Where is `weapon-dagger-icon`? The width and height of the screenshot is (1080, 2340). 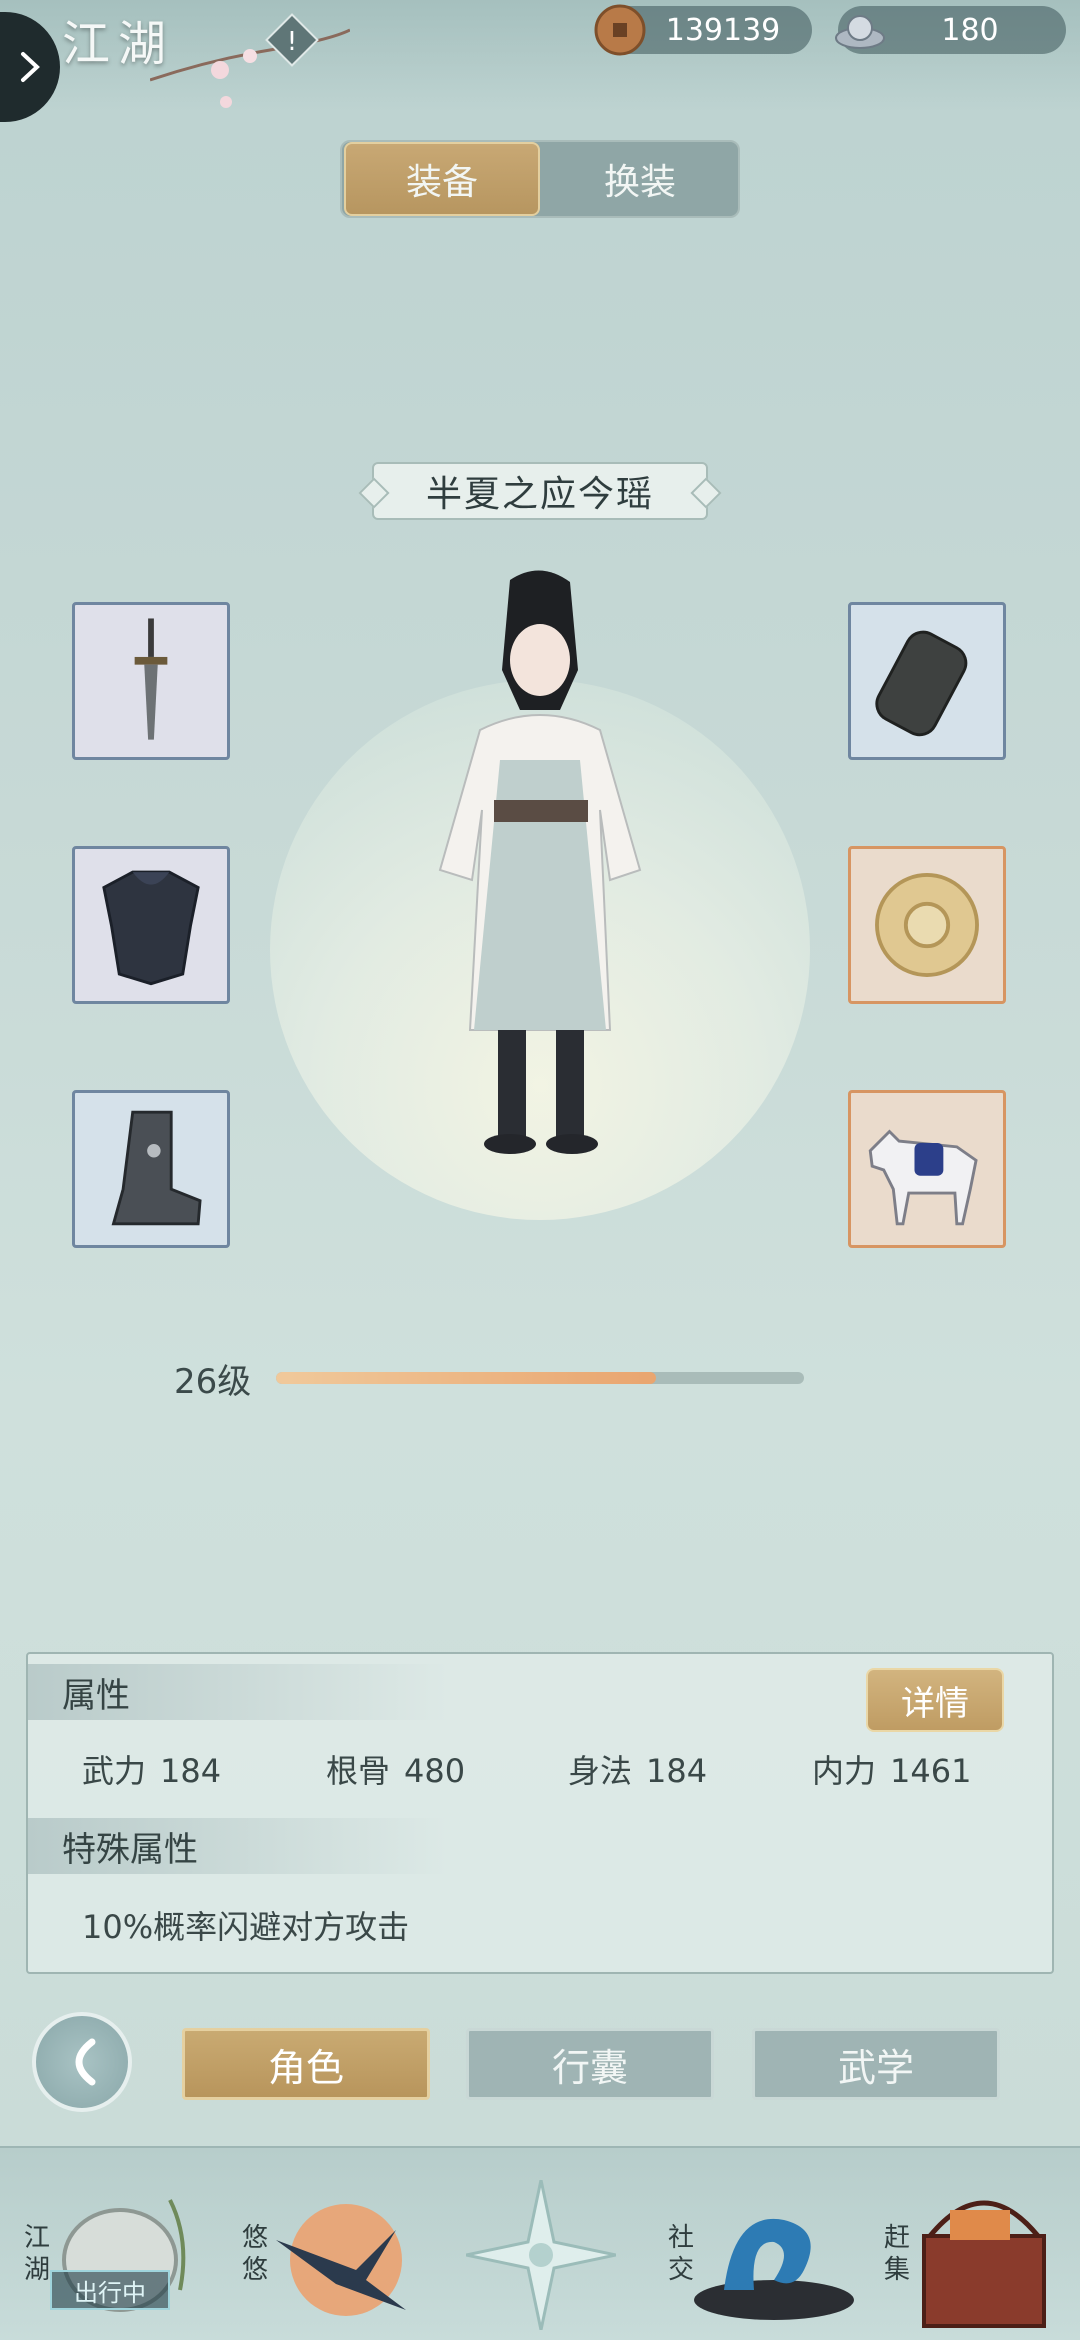 weapon-dagger-icon is located at coordinates (151, 679).